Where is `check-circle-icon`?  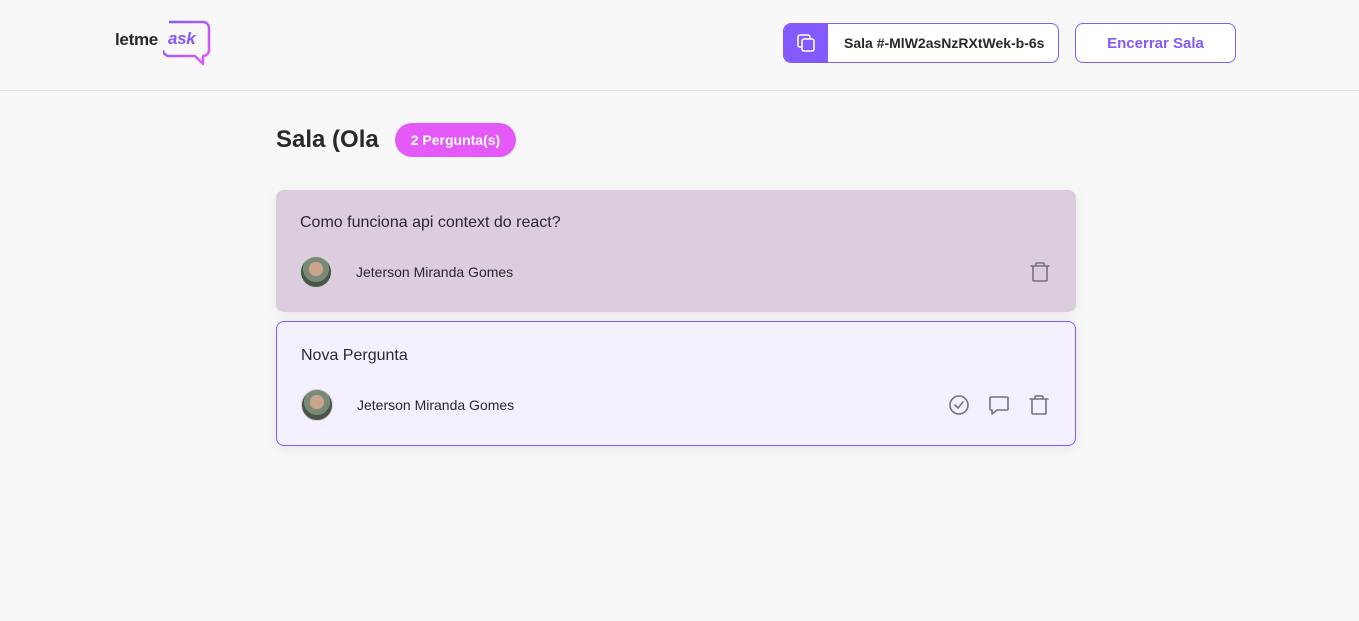 check-circle-icon is located at coordinates (959, 405).